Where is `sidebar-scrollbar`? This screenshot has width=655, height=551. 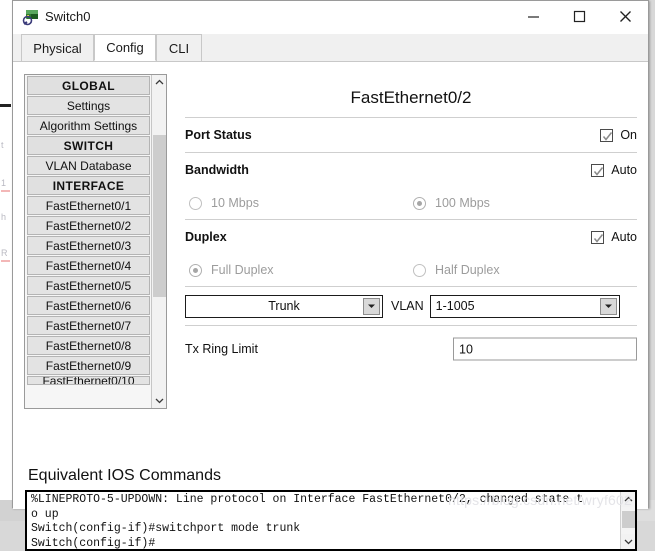 sidebar-scrollbar is located at coordinates (158, 241).